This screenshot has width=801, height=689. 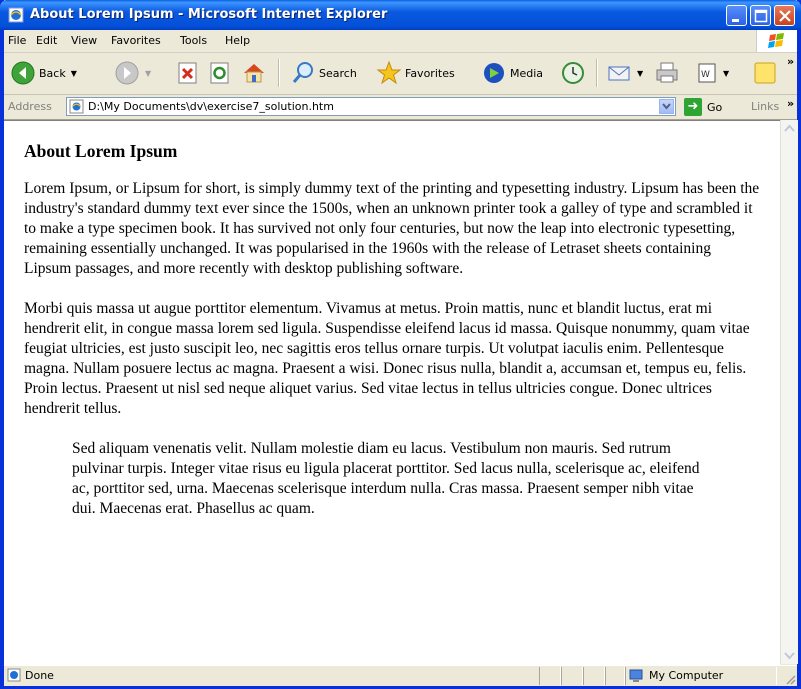 I want to click on printer-icon, so click(x=667, y=72).